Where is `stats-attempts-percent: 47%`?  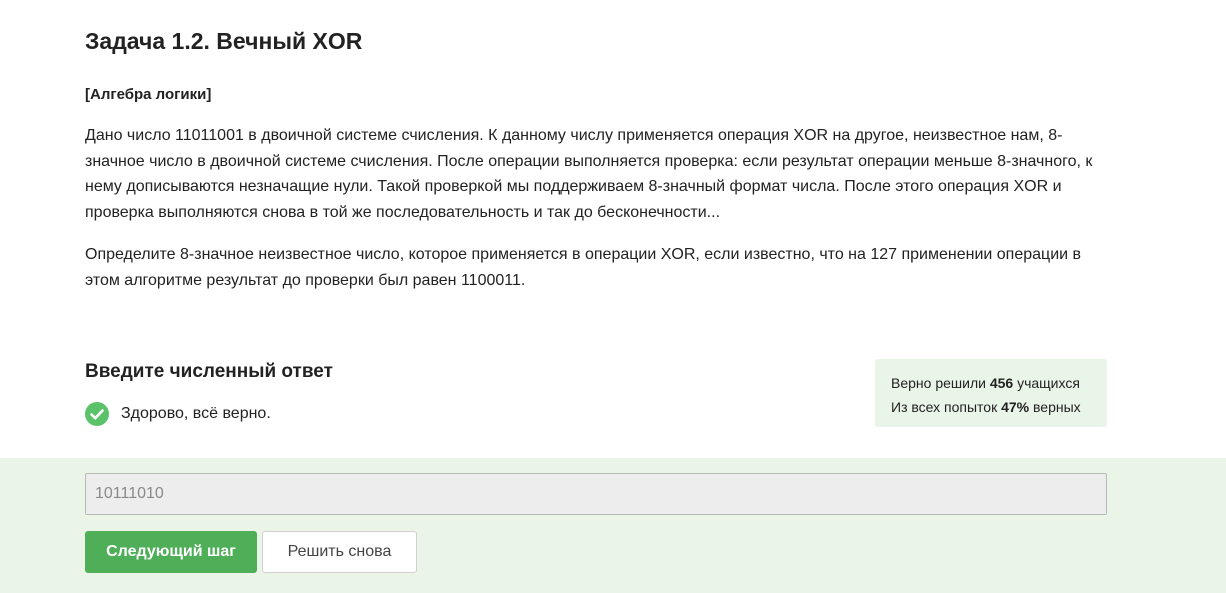
stats-attempts-percent: 47% is located at coordinates (1015, 407).